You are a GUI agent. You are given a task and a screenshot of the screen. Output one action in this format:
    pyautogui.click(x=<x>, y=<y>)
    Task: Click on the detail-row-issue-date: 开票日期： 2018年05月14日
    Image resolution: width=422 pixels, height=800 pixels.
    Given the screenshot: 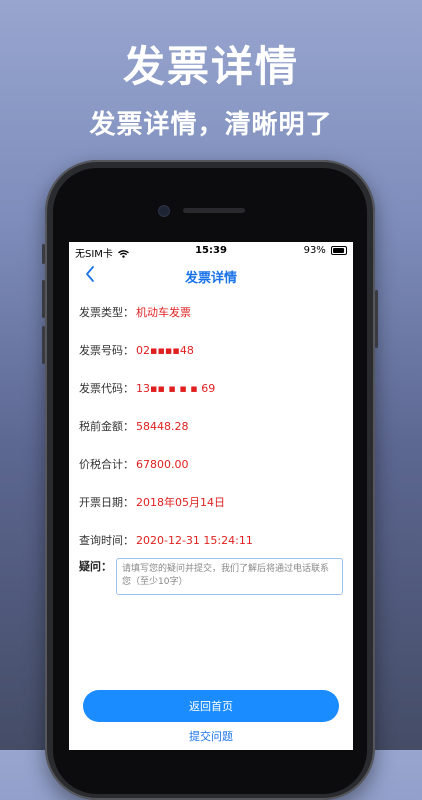 What is the action you would take?
    pyautogui.click(x=152, y=502)
    